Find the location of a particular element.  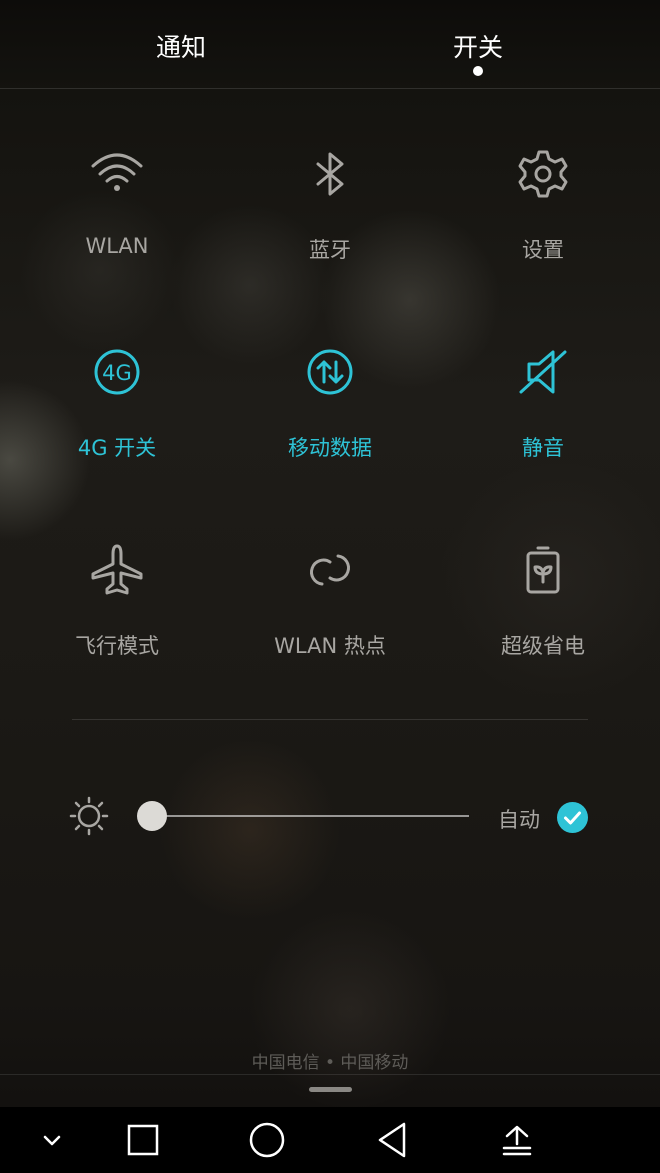

active-tab-indicator is located at coordinates (478, 71).